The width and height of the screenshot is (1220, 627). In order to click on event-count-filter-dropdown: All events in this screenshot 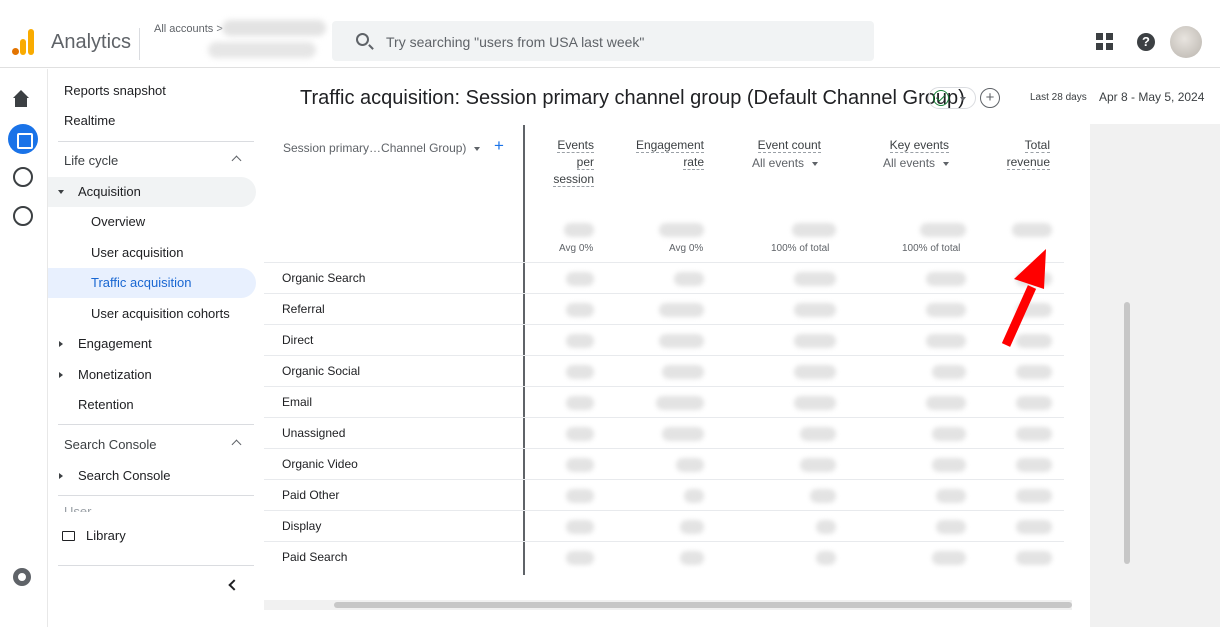, I will do `click(785, 163)`.